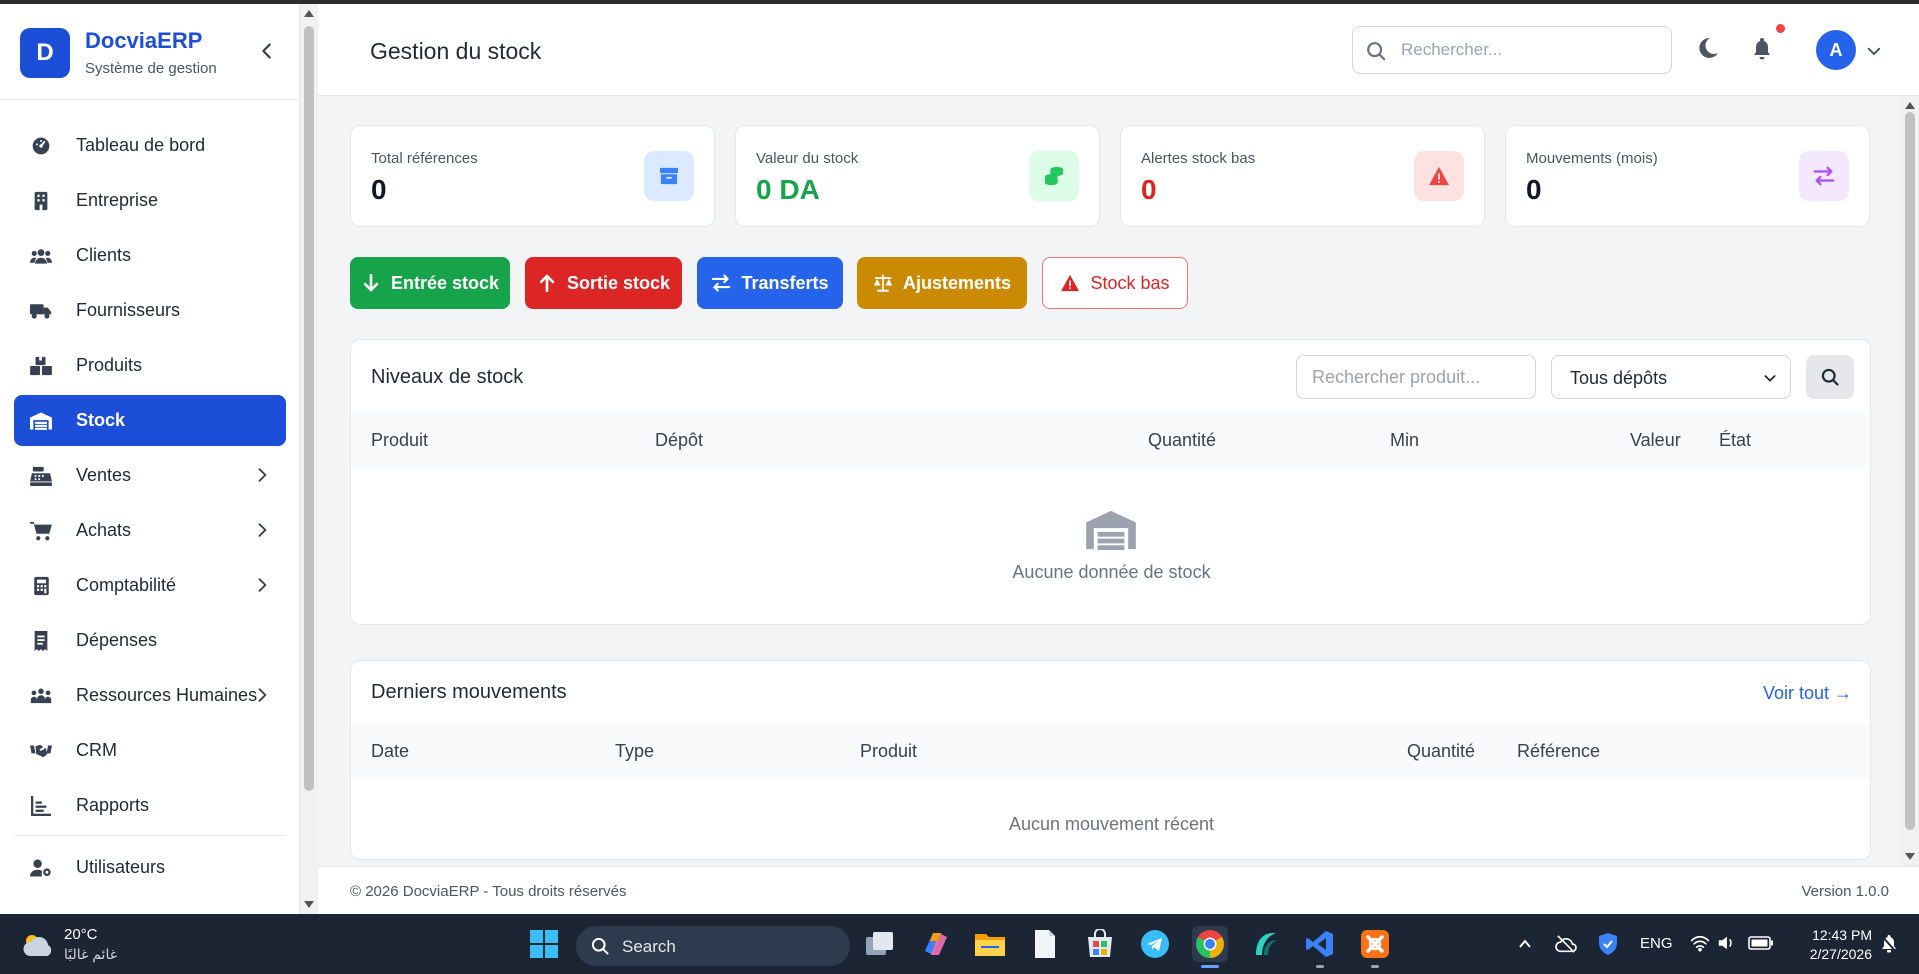  Describe the element at coordinates (1708, 48) in the screenshot. I see `moon-icon` at that location.